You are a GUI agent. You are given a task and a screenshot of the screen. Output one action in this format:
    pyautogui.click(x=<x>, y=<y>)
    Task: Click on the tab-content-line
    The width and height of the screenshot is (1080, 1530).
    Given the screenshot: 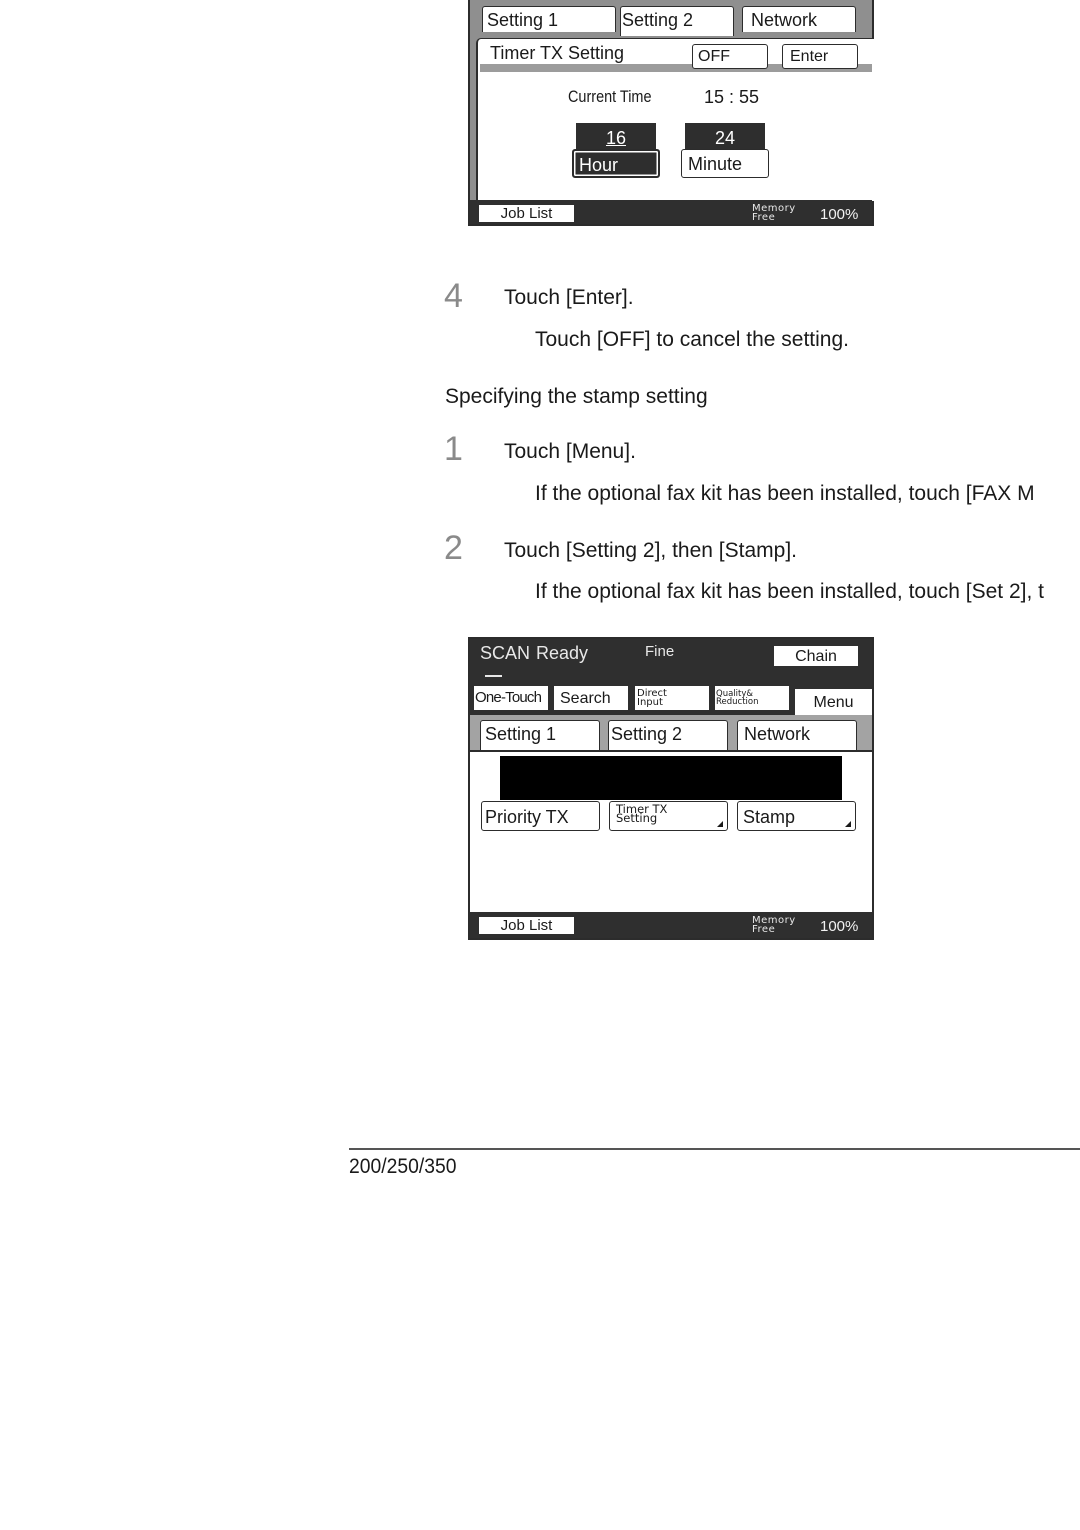 What is the action you would take?
    pyautogui.click(x=671, y=751)
    